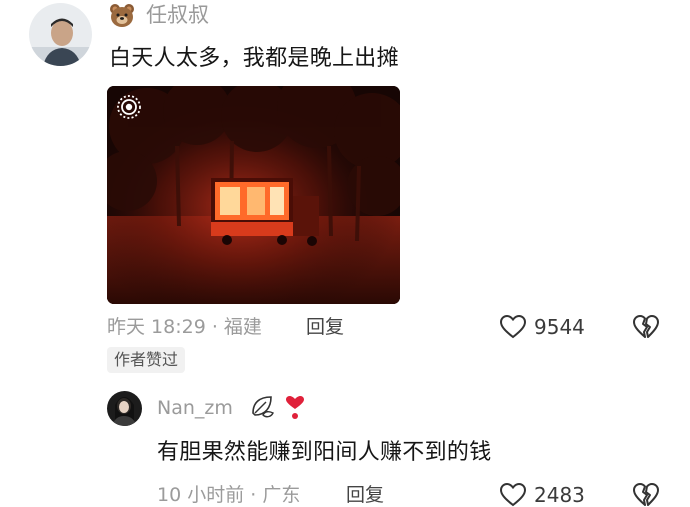 This screenshot has width=690, height=507. I want to click on username: 任叔叔, so click(177, 15).